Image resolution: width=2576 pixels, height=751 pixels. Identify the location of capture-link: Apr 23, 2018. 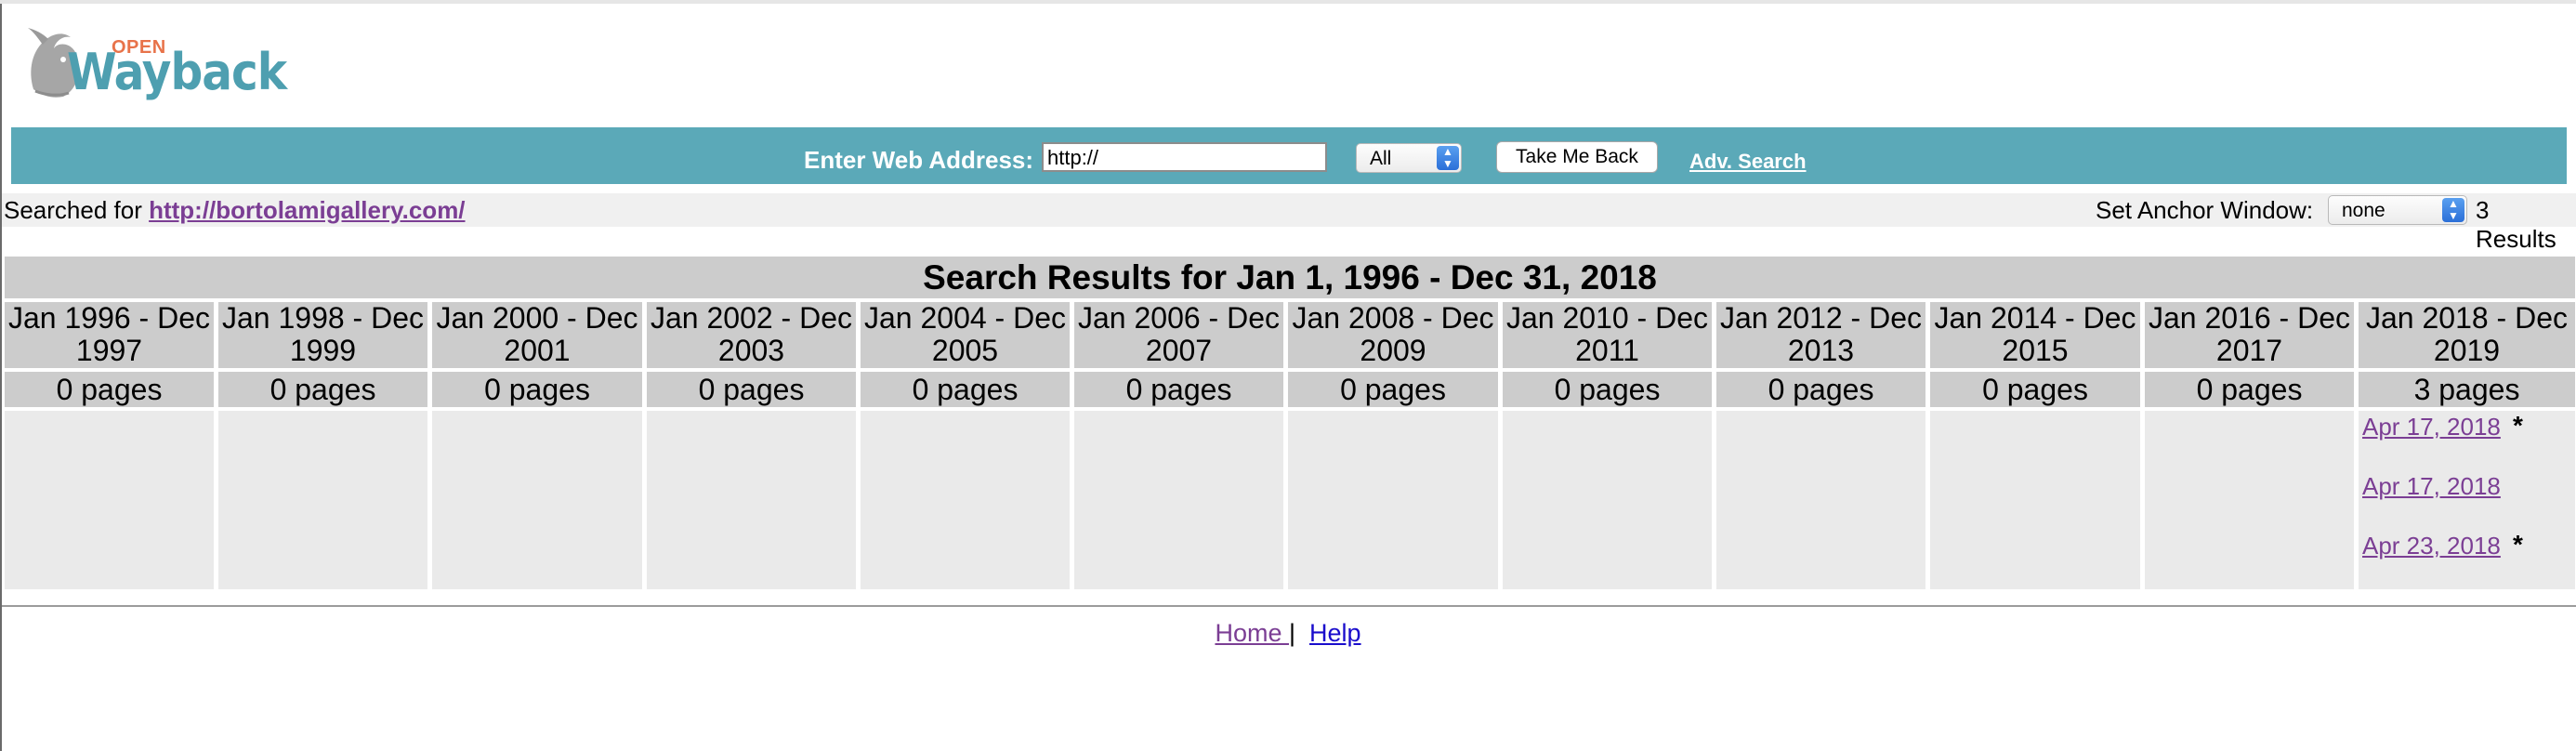
(2431, 546).